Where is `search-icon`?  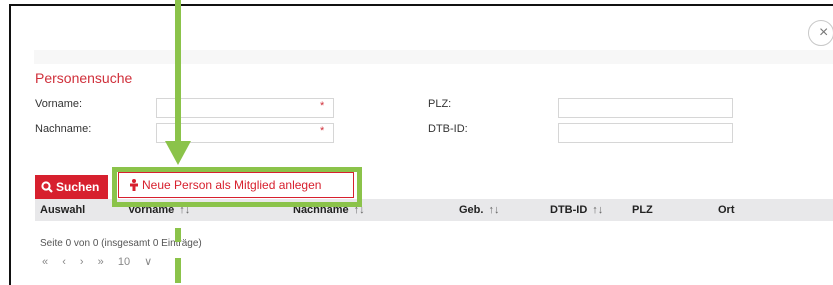 search-icon is located at coordinates (47, 187).